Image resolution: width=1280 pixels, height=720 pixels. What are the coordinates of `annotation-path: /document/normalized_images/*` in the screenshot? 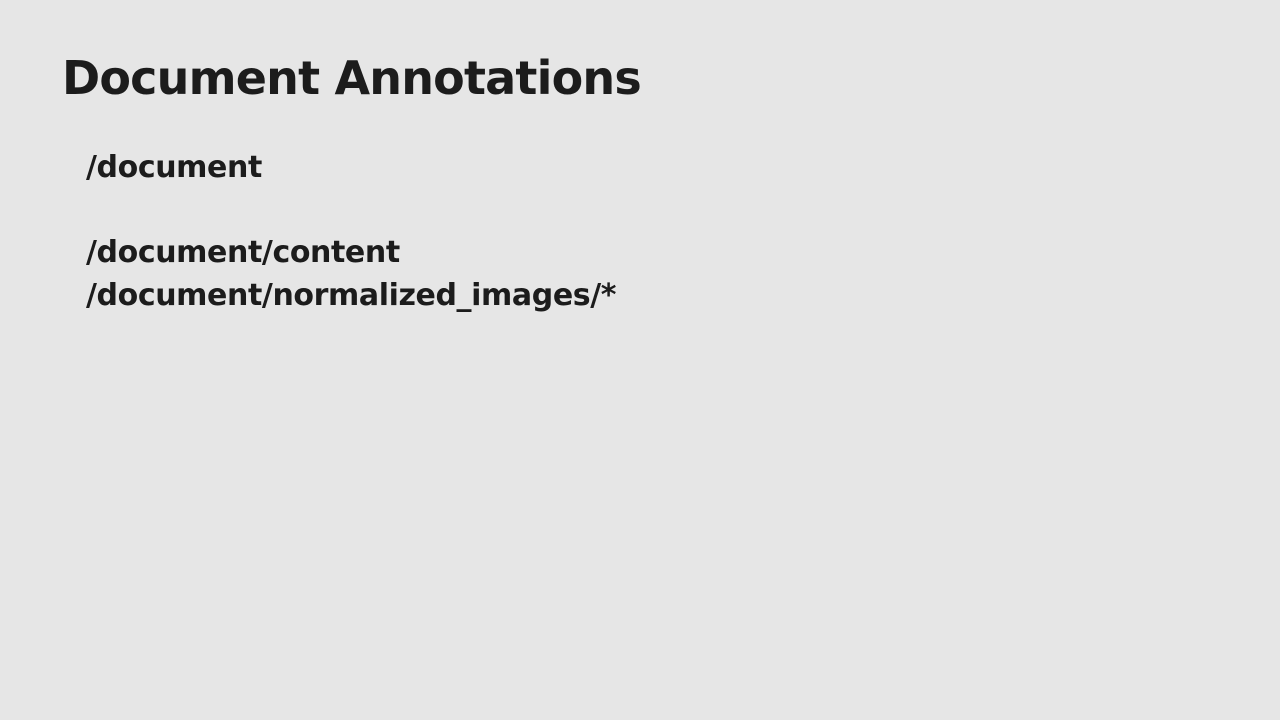 It's located at (351, 295).